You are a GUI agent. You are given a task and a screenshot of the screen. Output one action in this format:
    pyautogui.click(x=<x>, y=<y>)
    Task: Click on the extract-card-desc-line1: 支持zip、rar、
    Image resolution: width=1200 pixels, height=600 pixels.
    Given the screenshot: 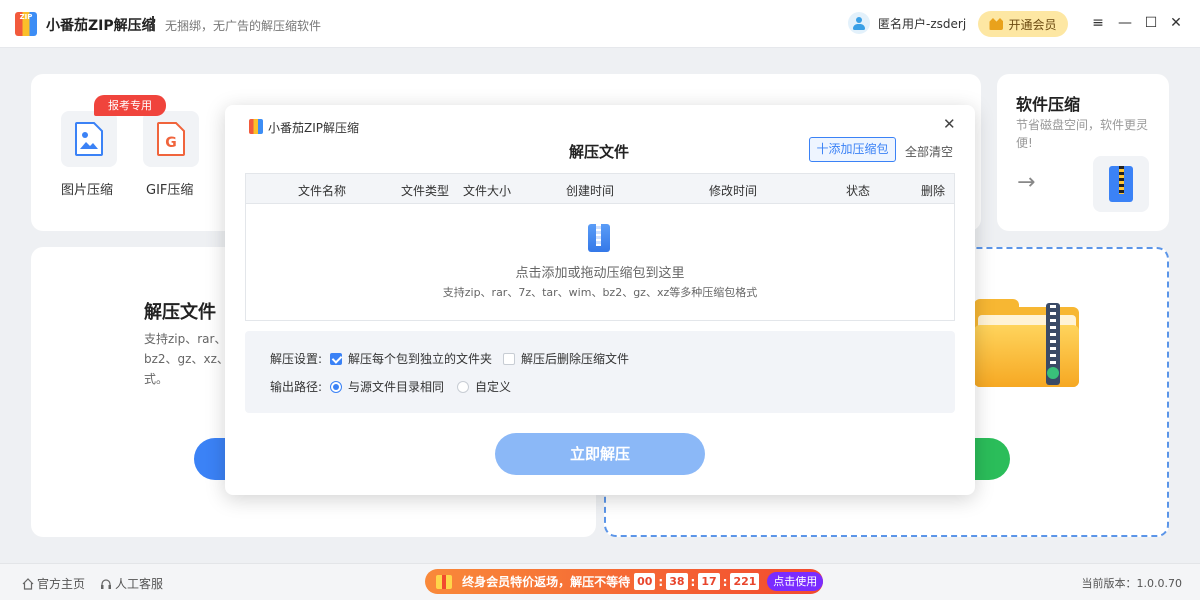 What is the action you would take?
    pyautogui.click(x=185, y=339)
    